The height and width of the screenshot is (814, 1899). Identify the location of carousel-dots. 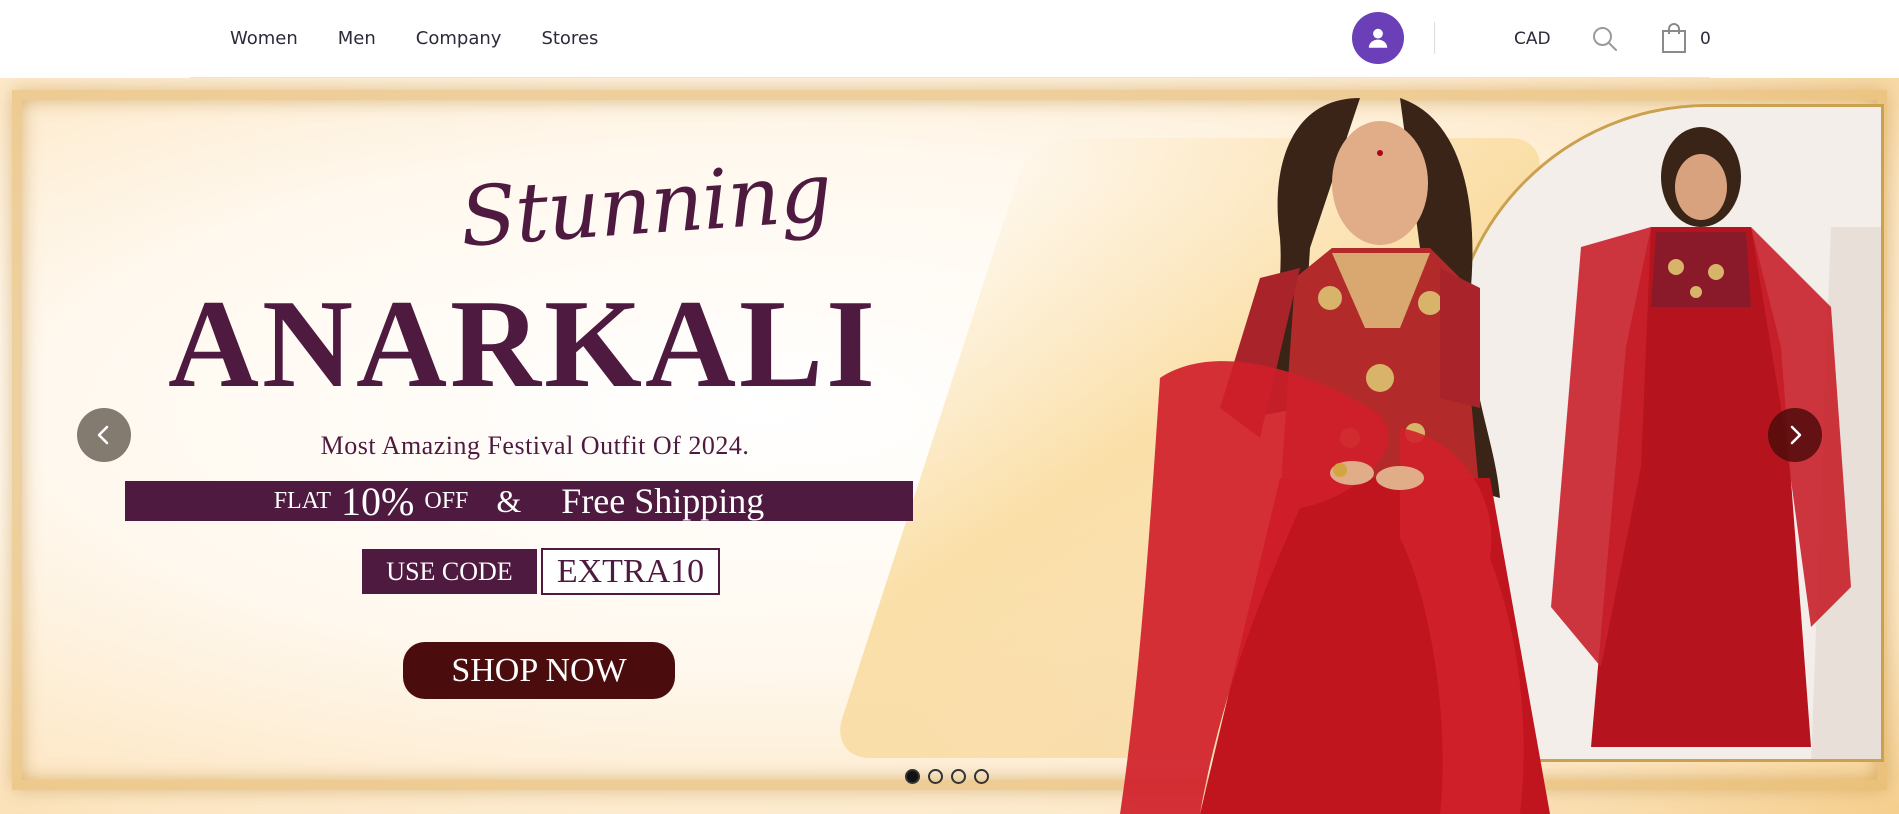
(947, 776).